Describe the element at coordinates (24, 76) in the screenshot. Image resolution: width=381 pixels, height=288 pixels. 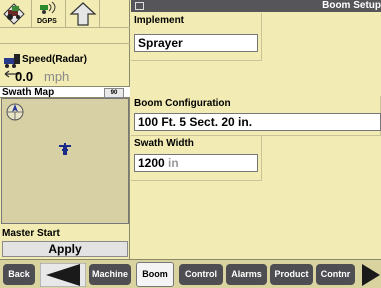
I see `speed-value: 0.0` at that location.